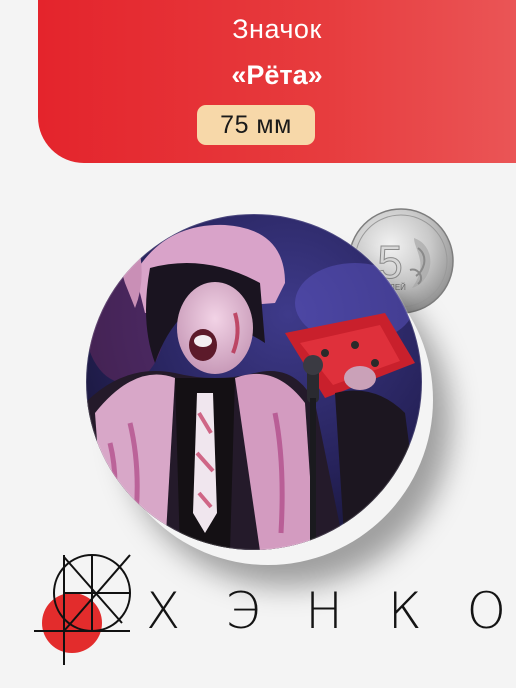 The height and width of the screenshot is (688, 516). I want to click on brand-letter: Н, so click(324, 611).